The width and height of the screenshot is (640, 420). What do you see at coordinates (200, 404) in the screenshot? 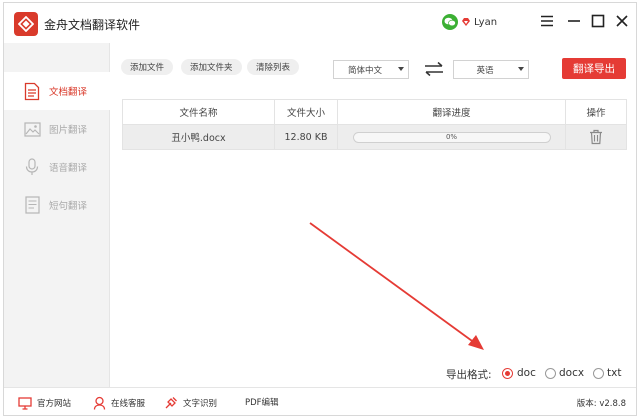
I see `ocr-label: 文字识别` at bounding box center [200, 404].